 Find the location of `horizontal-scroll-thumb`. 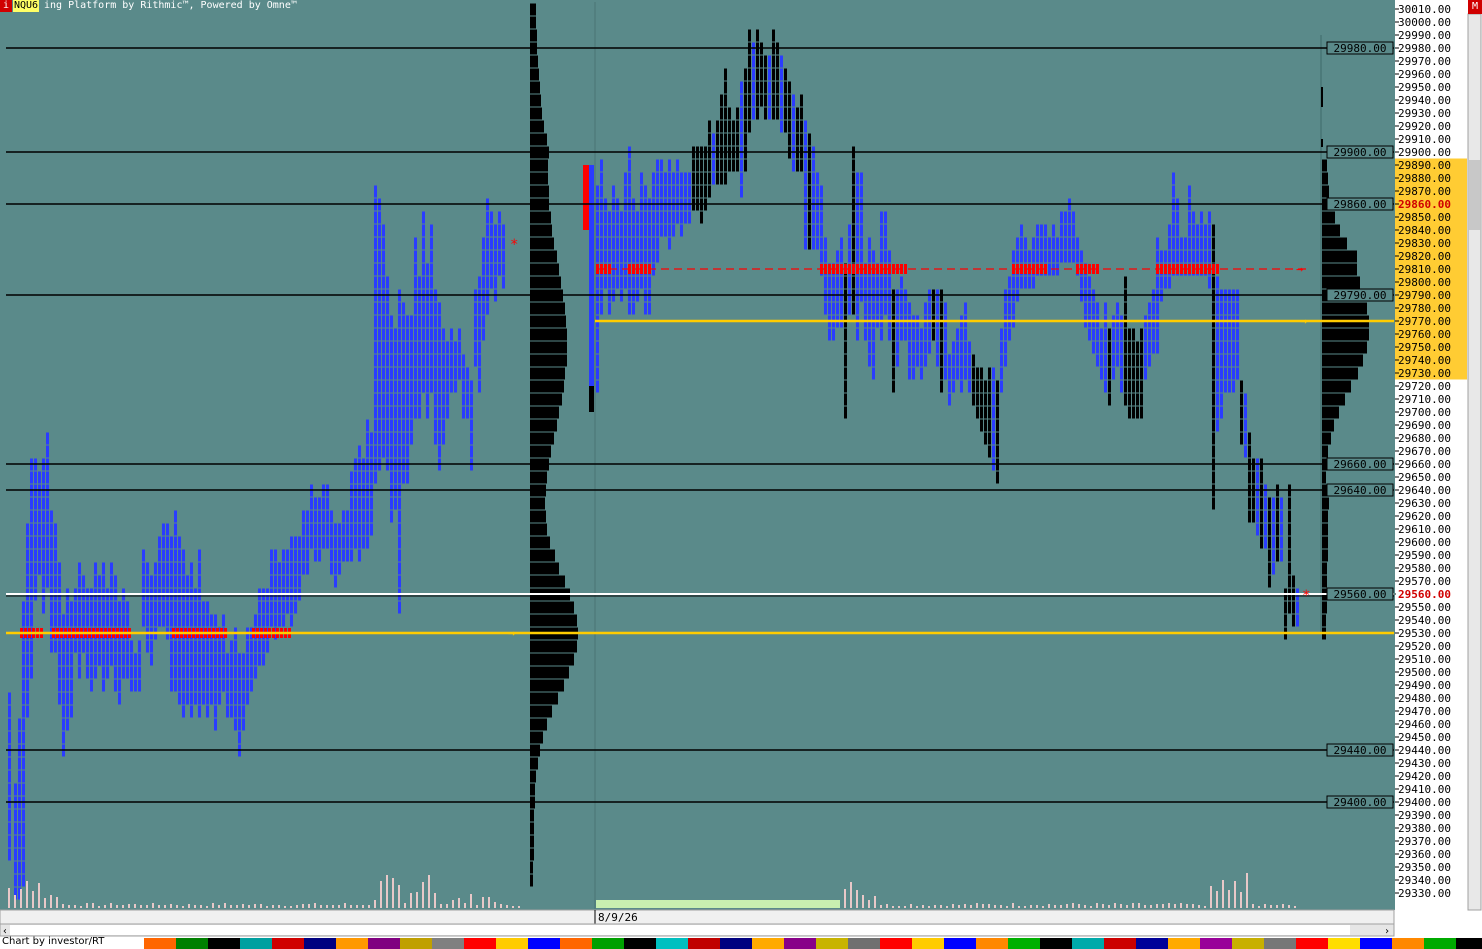

horizontal-scroll-thumb is located at coordinates (680, 930).